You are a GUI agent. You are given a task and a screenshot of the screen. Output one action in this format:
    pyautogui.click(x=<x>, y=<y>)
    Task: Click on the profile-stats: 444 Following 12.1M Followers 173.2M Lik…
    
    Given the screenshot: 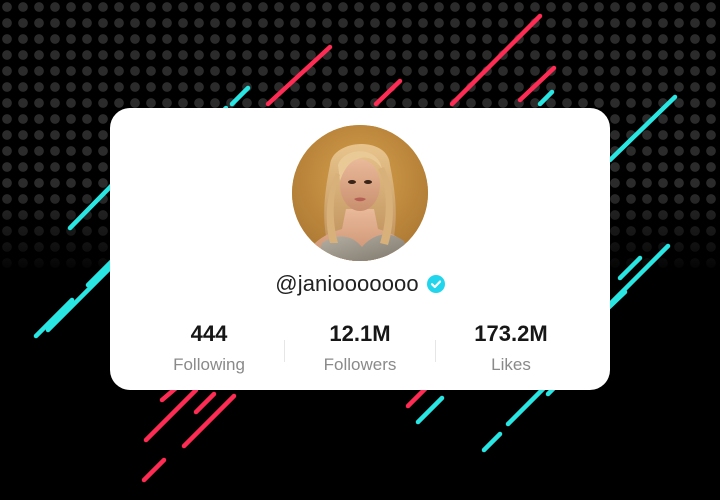 What is the action you would take?
    pyautogui.click(x=360, y=350)
    